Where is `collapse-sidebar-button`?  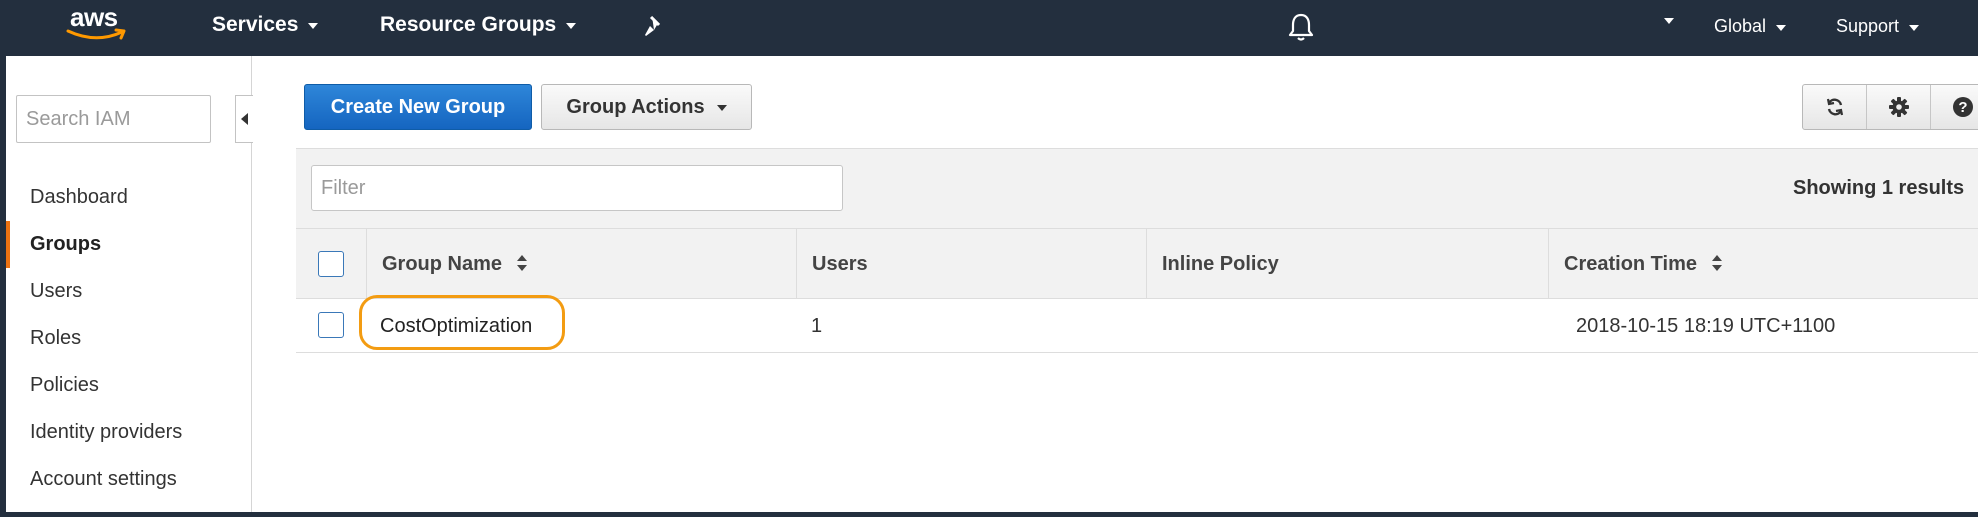 collapse-sidebar-button is located at coordinates (244, 119).